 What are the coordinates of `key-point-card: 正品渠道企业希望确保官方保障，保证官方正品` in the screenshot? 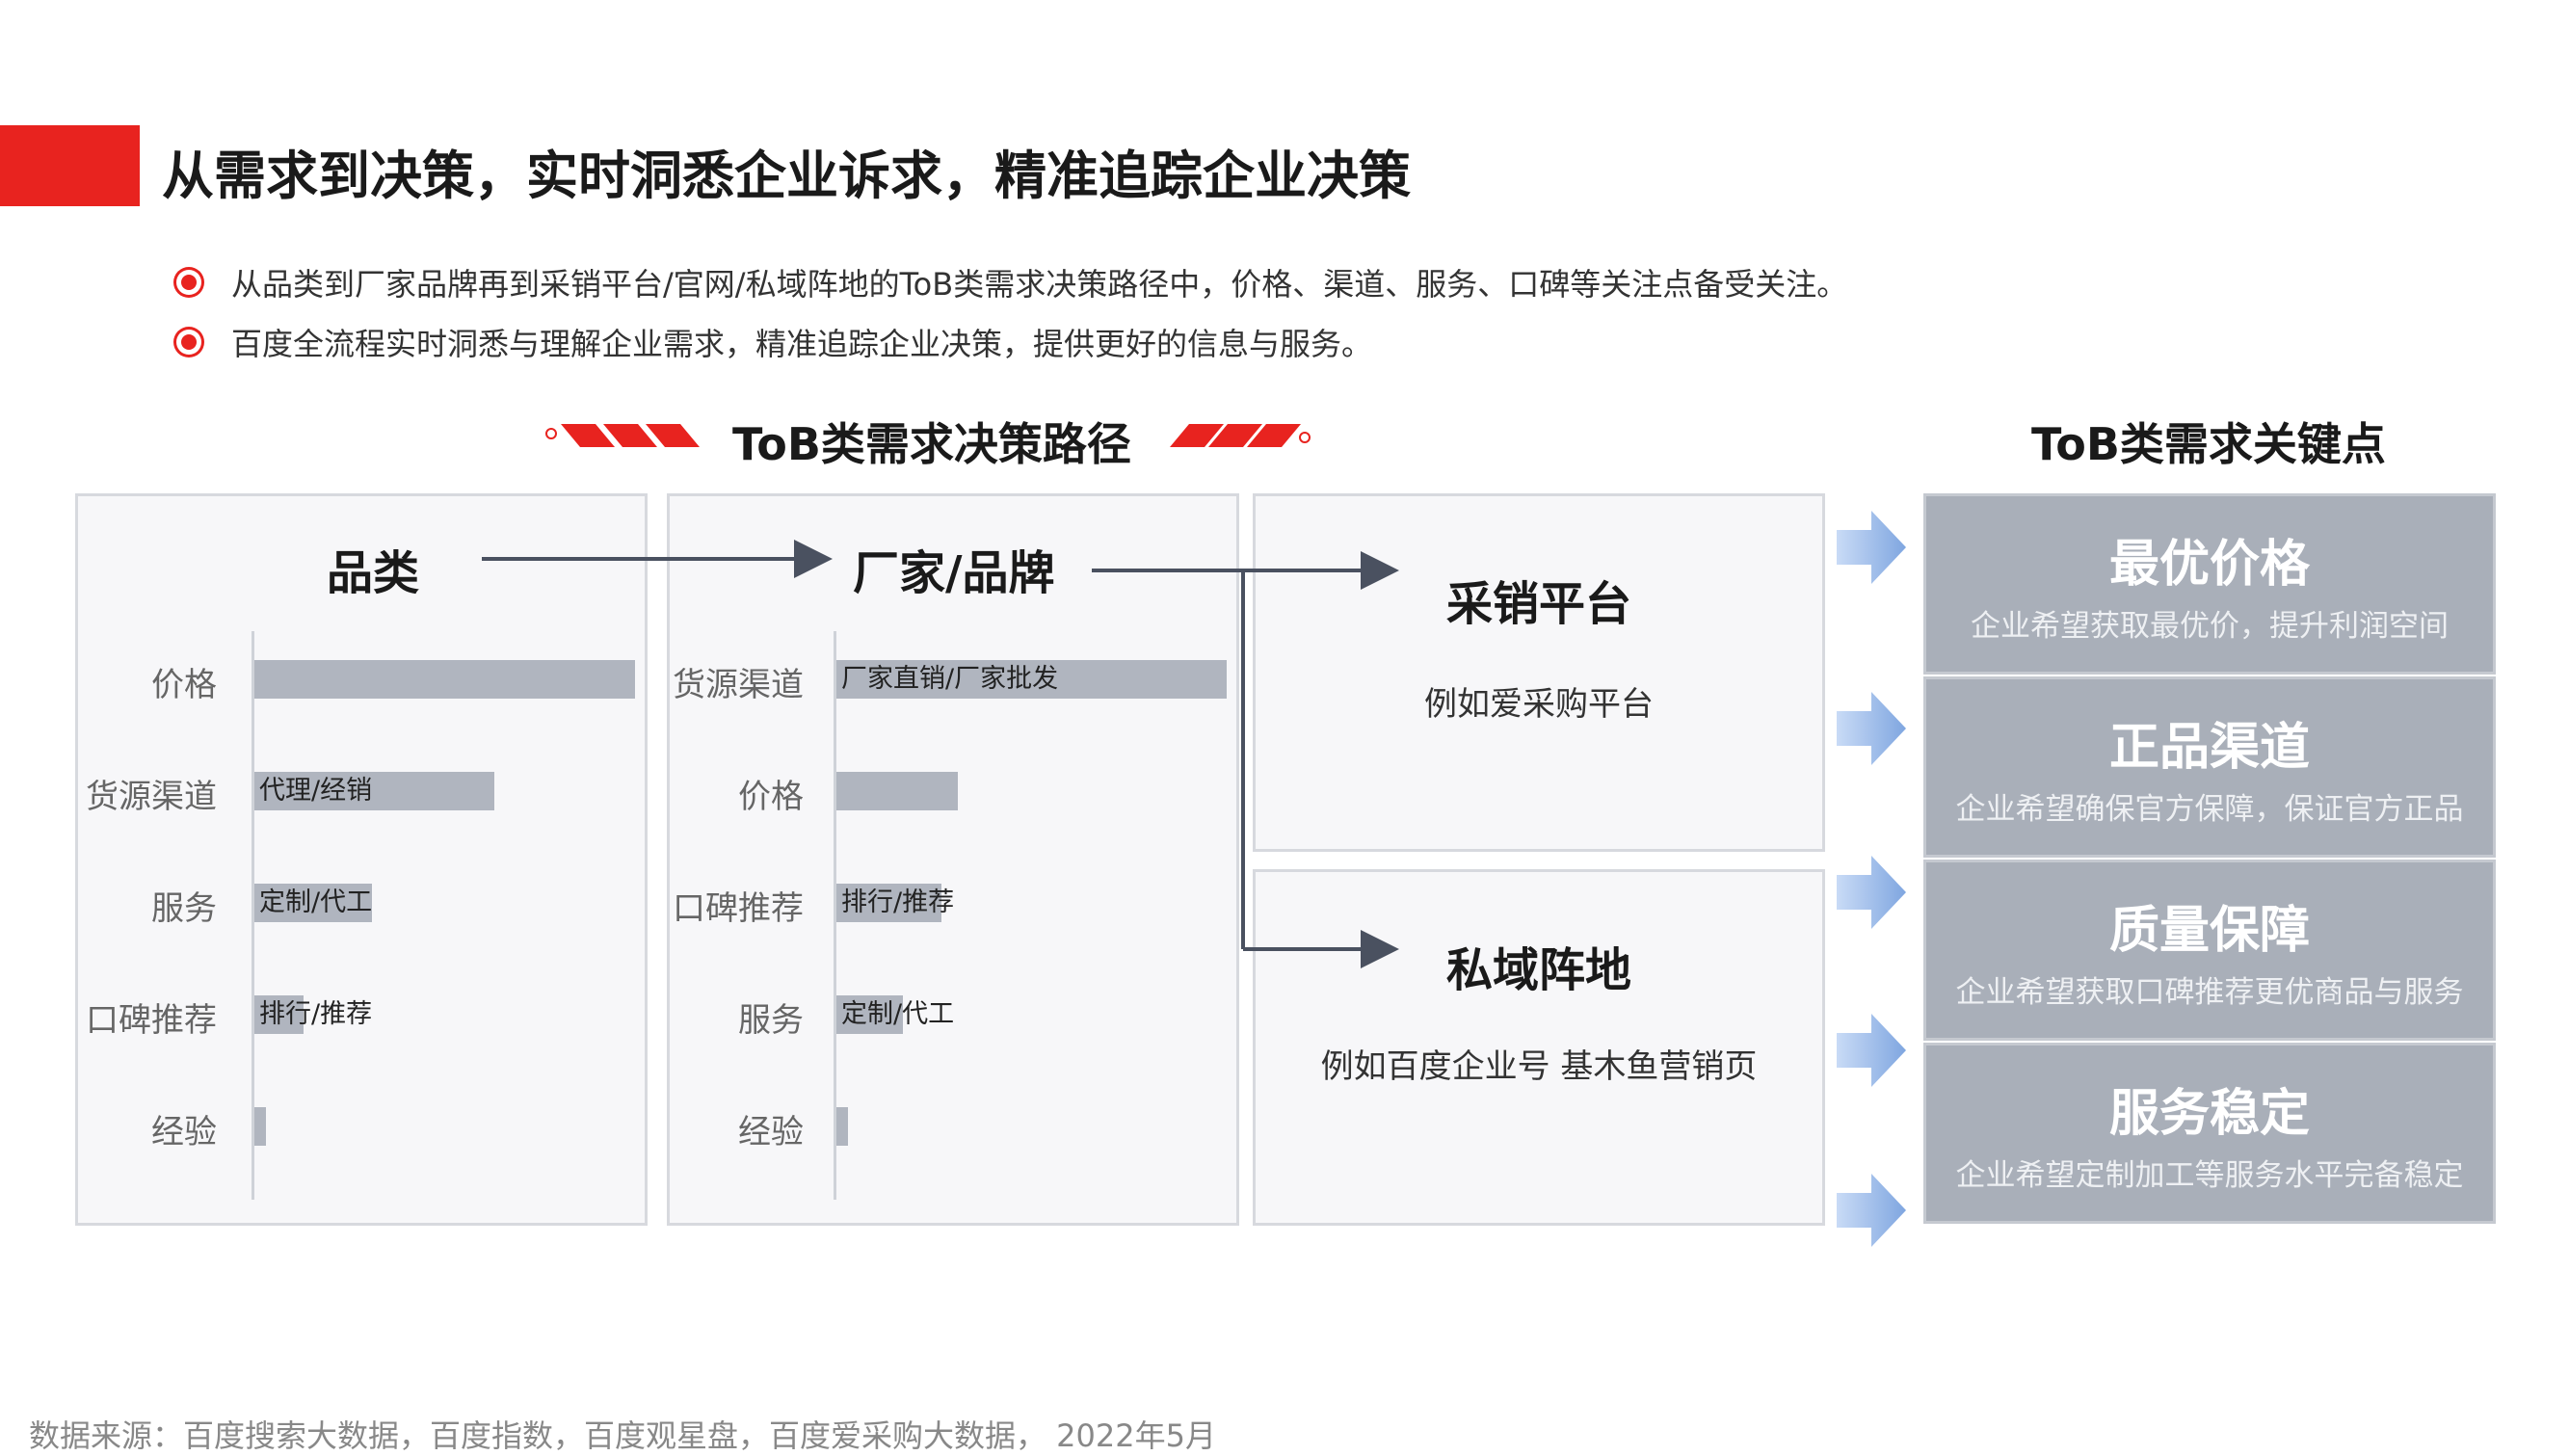 It's located at (2209, 767).